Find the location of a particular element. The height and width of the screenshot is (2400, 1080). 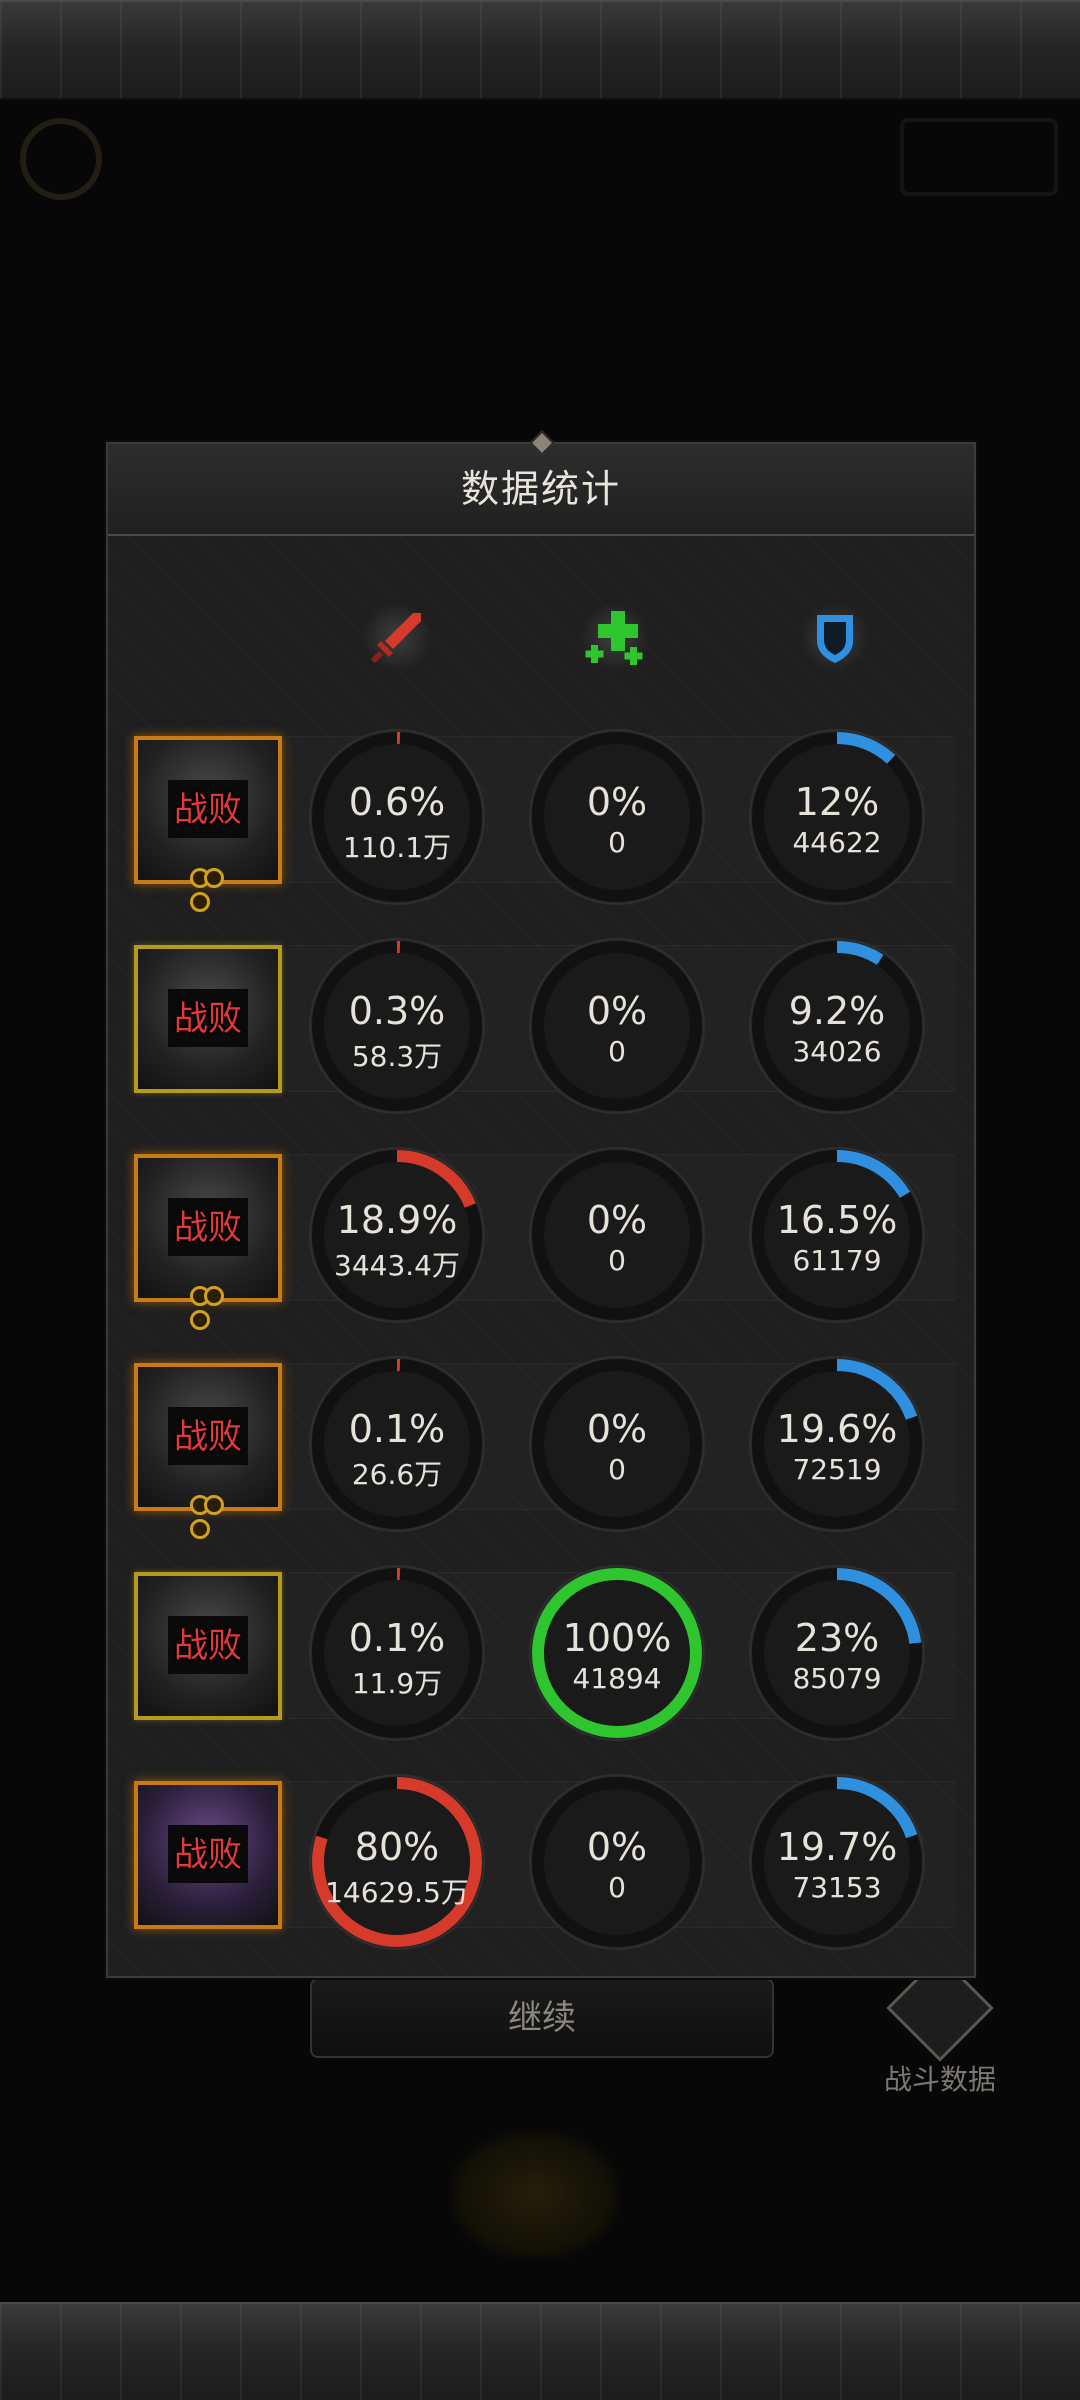

stat-value: 58.3万 is located at coordinates (397, 1056).